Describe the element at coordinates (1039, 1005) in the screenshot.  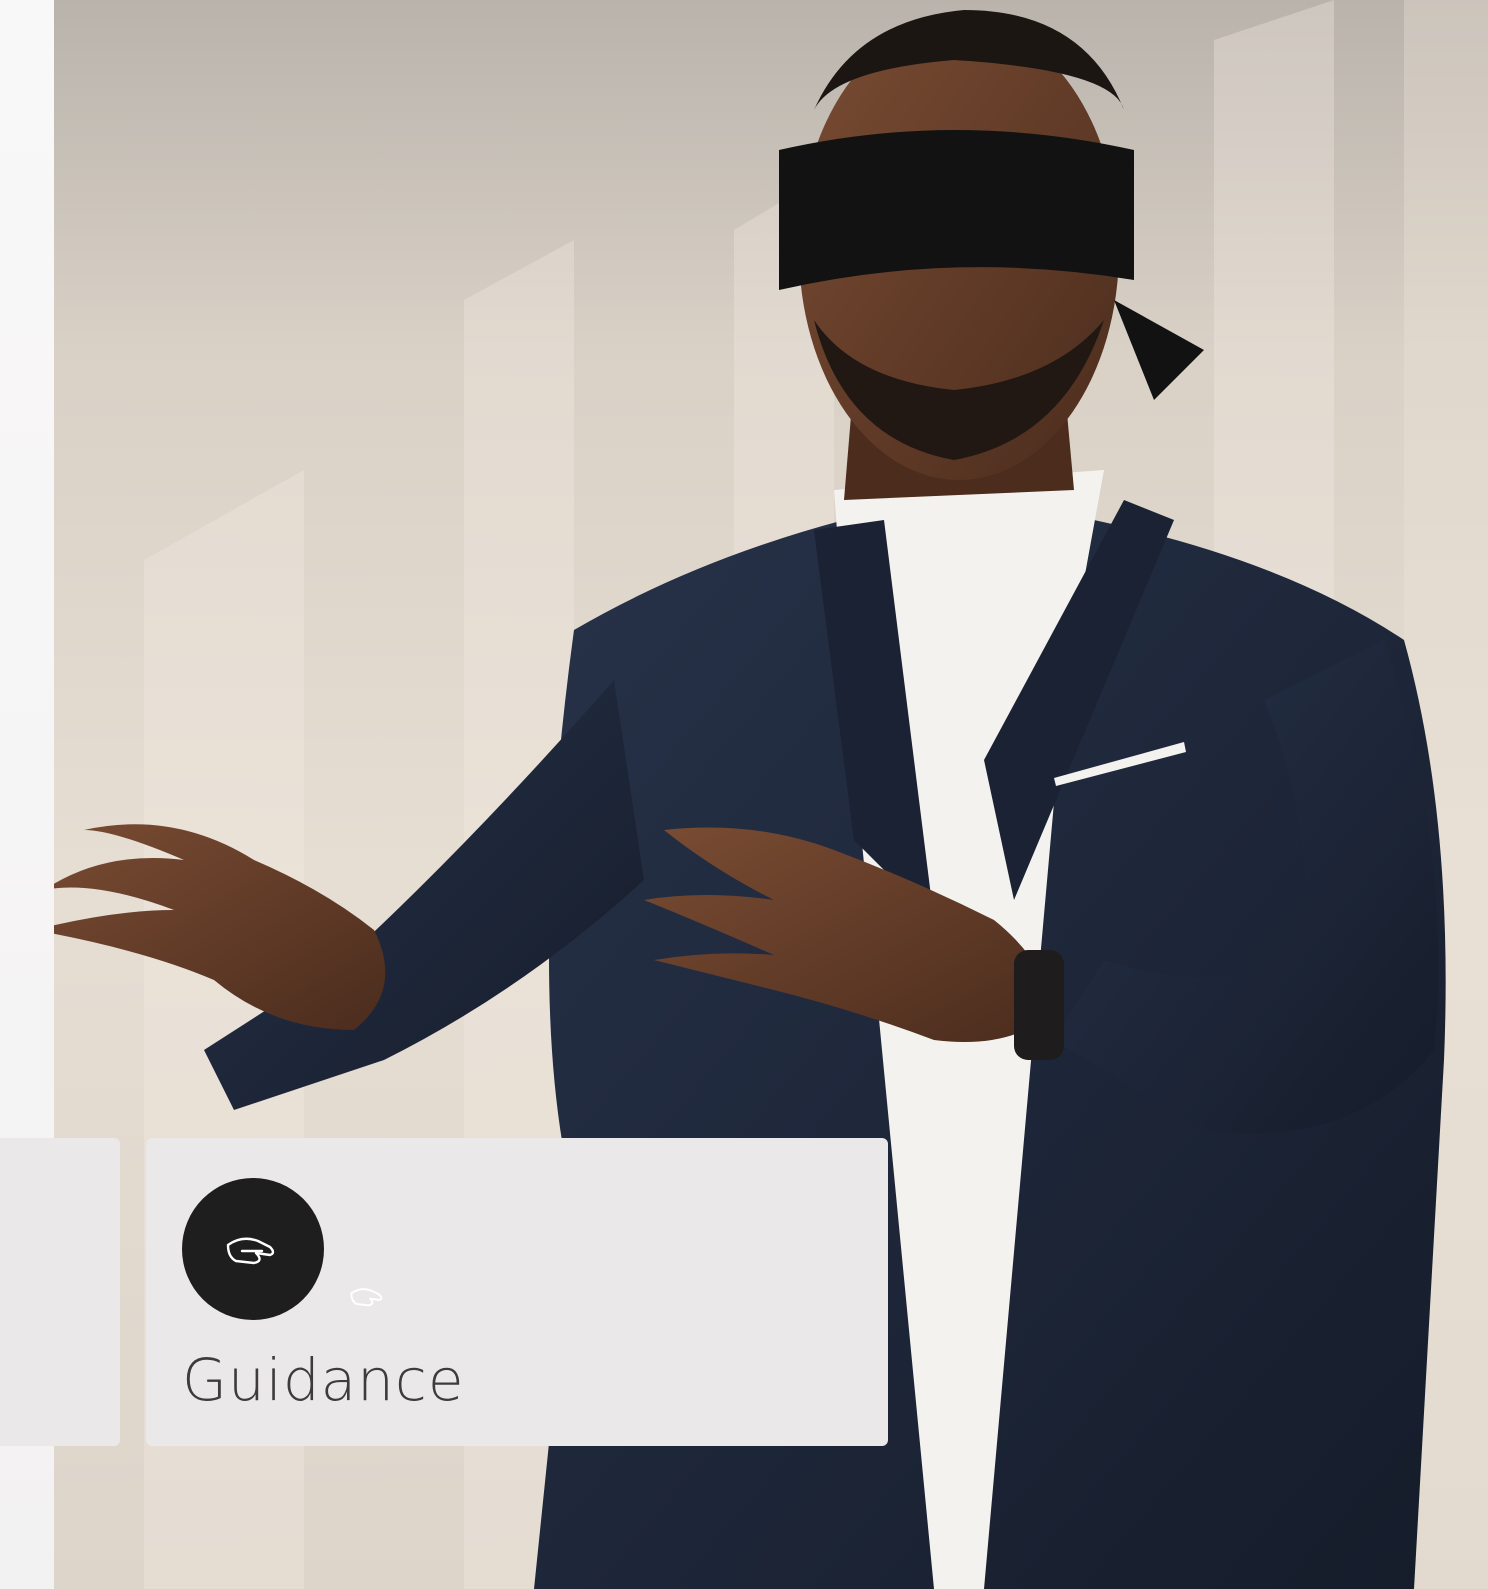
I see `wristwatch` at that location.